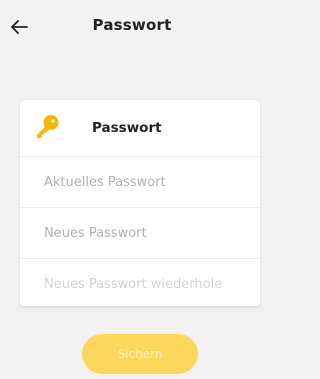 The height and width of the screenshot is (379, 320). I want to click on header-bar: Passwort, so click(132, 26).